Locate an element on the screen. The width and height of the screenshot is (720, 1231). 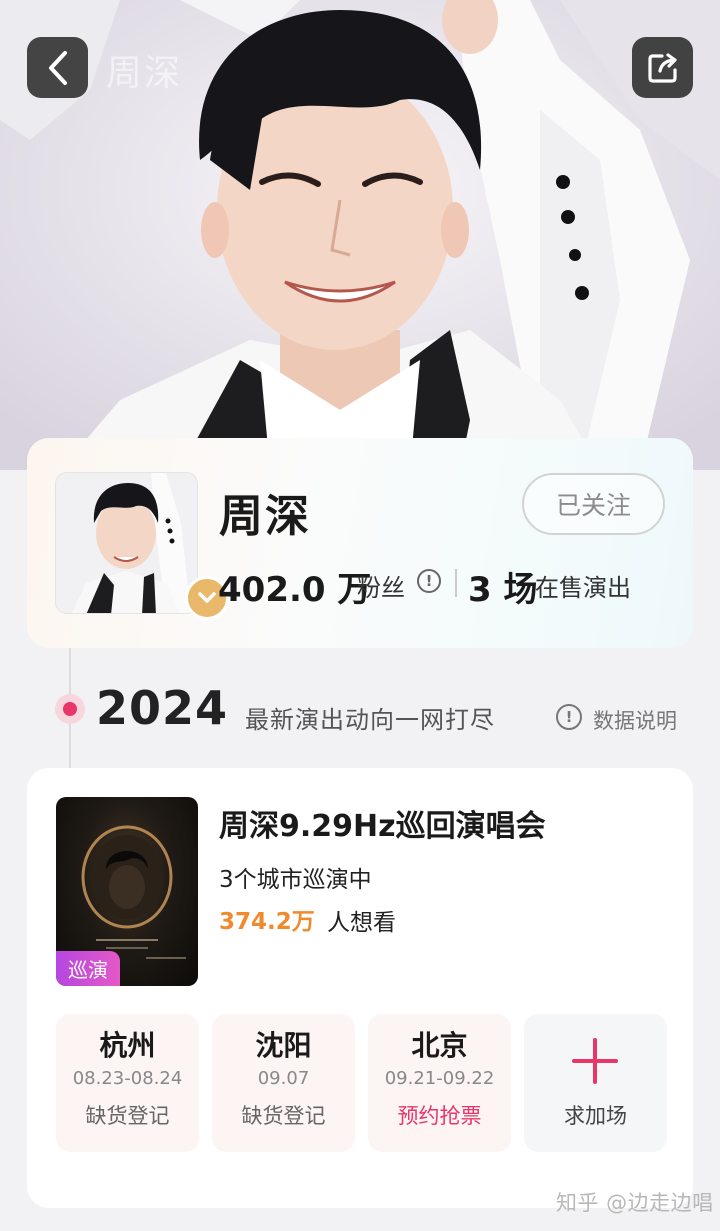
city-card-shenyang: 沈阳 09.07 缺货登记 is located at coordinates (283, 1083).